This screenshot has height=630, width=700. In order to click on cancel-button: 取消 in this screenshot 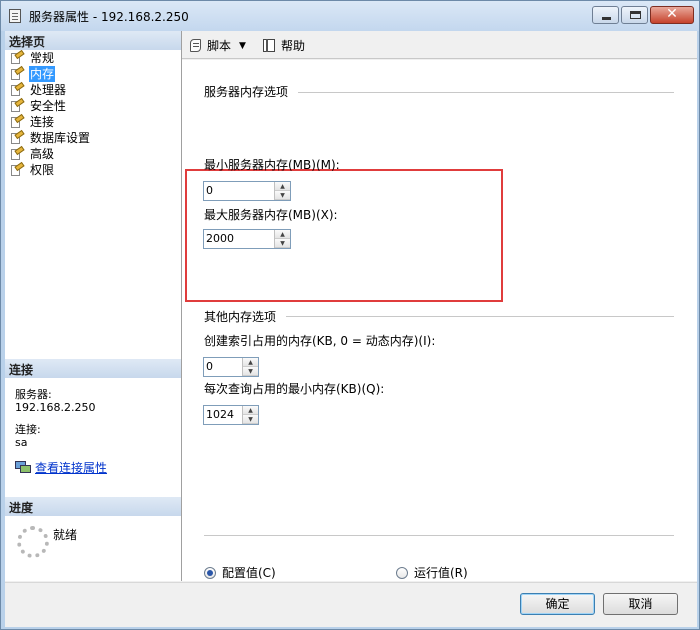, I will do `click(640, 604)`.